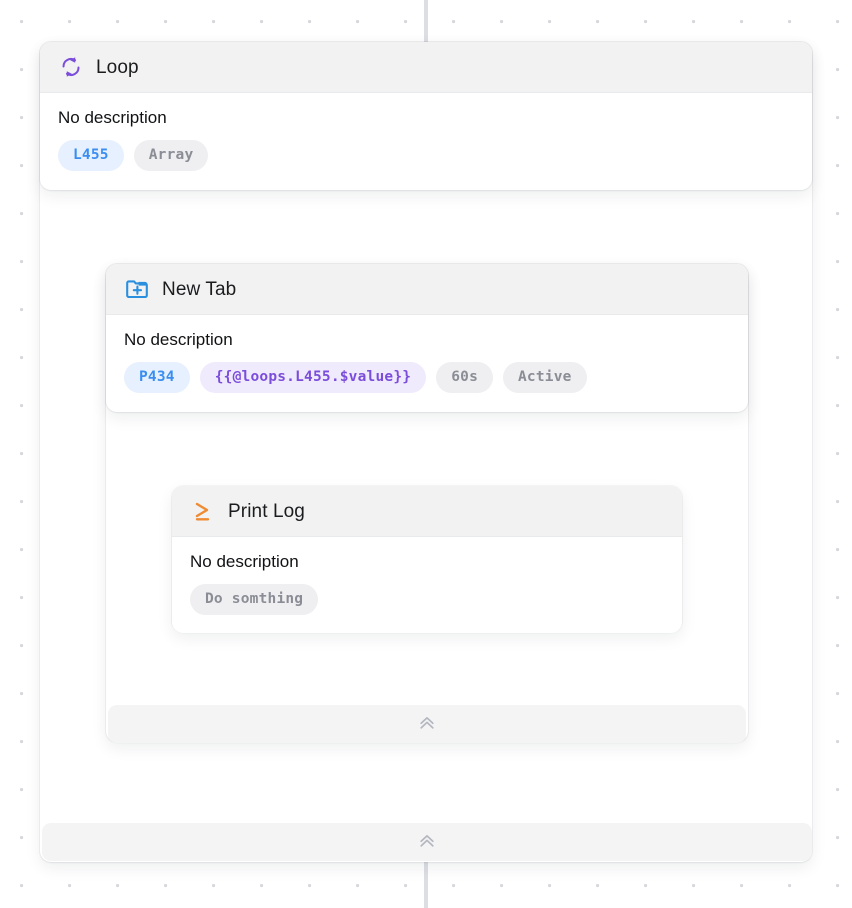  I want to click on printlog-badge-row: Do somthing, so click(427, 599).